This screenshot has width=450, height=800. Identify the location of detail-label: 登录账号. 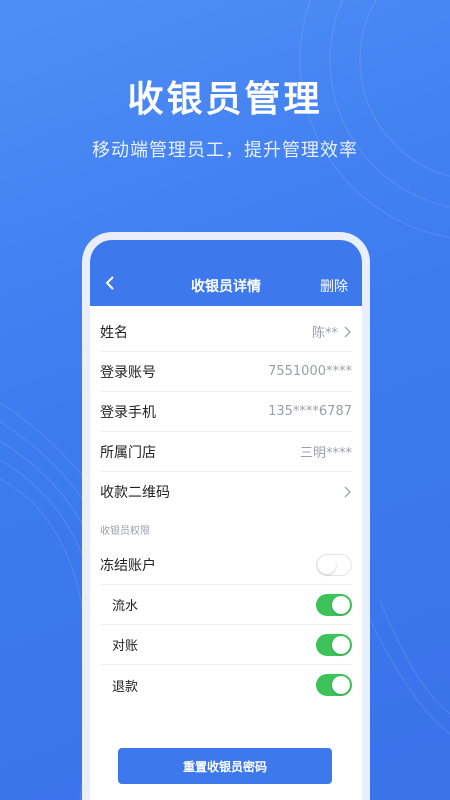
(128, 372).